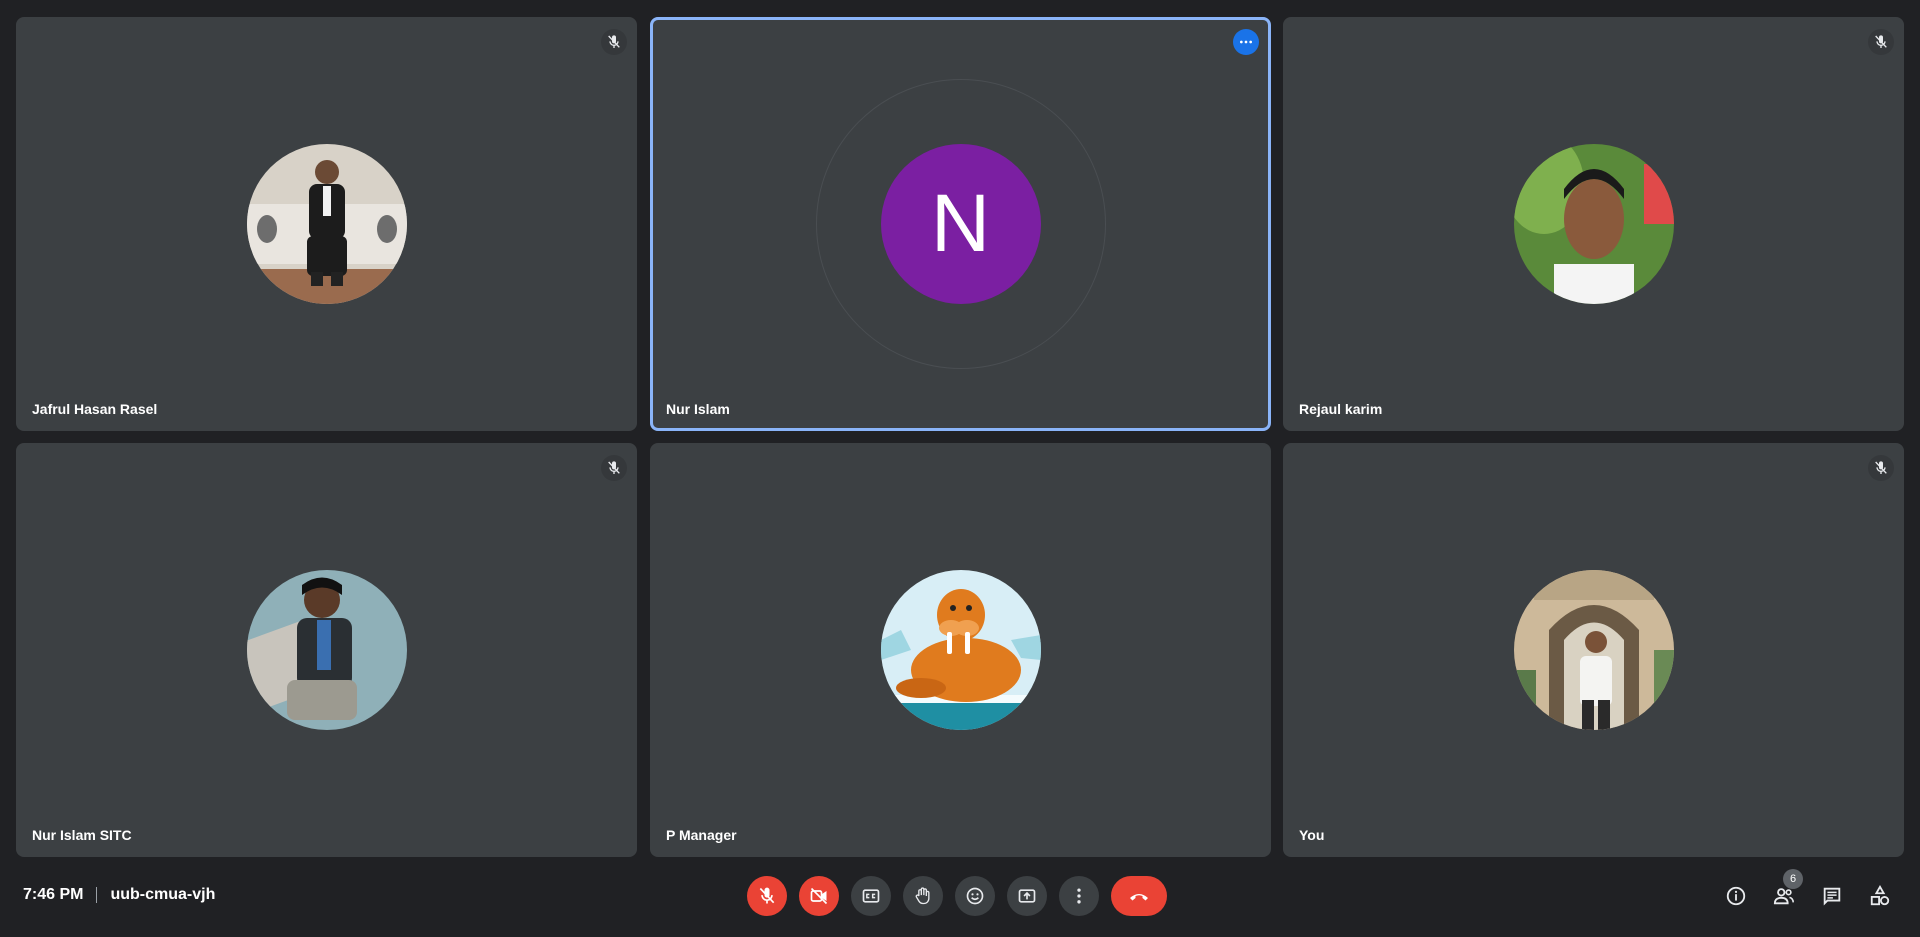  I want to click on participant-tile-jafrul: Jafrul Hasan Rasel, so click(326, 224).